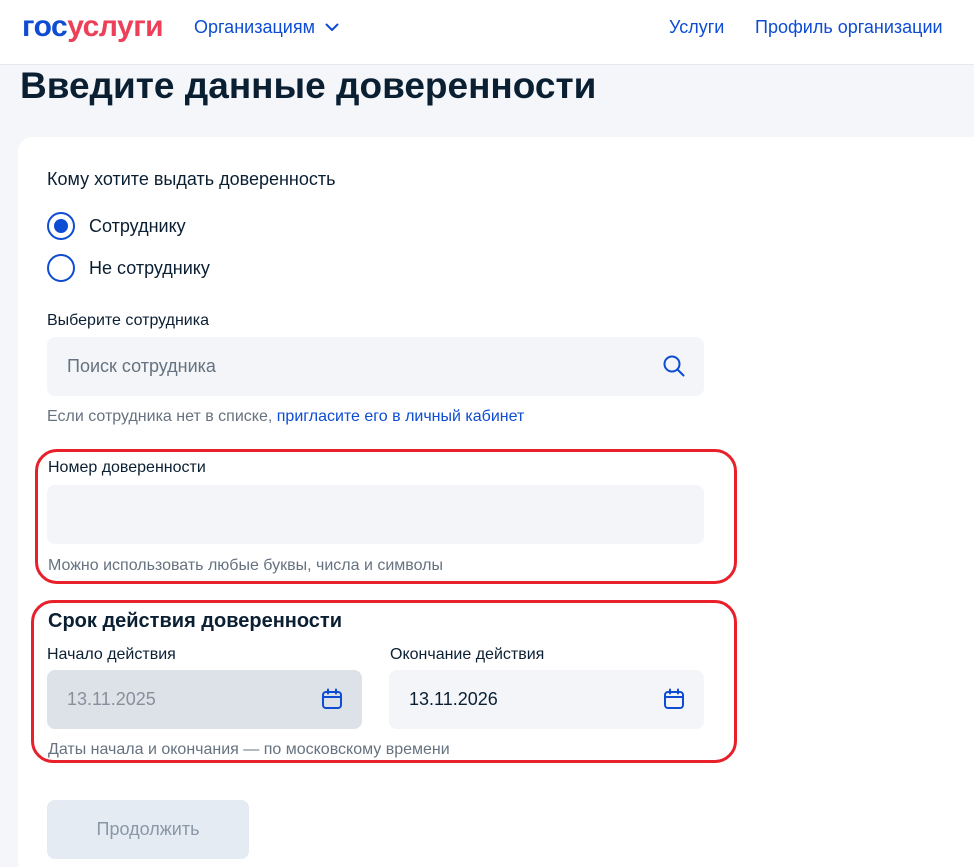 The image size is (974, 867). What do you see at coordinates (204, 699) in the screenshot?
I see `start-date-input: 13.11.2025` at bounding box center [204, 699].